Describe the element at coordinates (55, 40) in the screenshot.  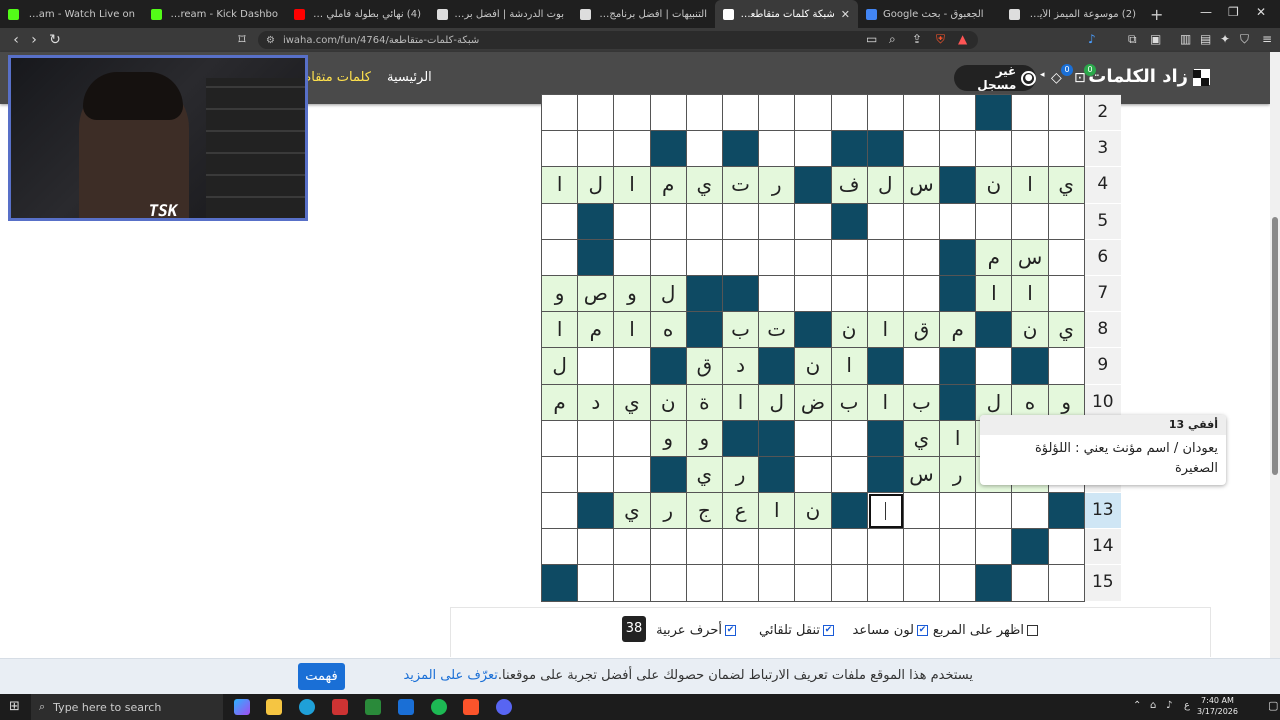
I see `reload-icon: ↻` at that location.